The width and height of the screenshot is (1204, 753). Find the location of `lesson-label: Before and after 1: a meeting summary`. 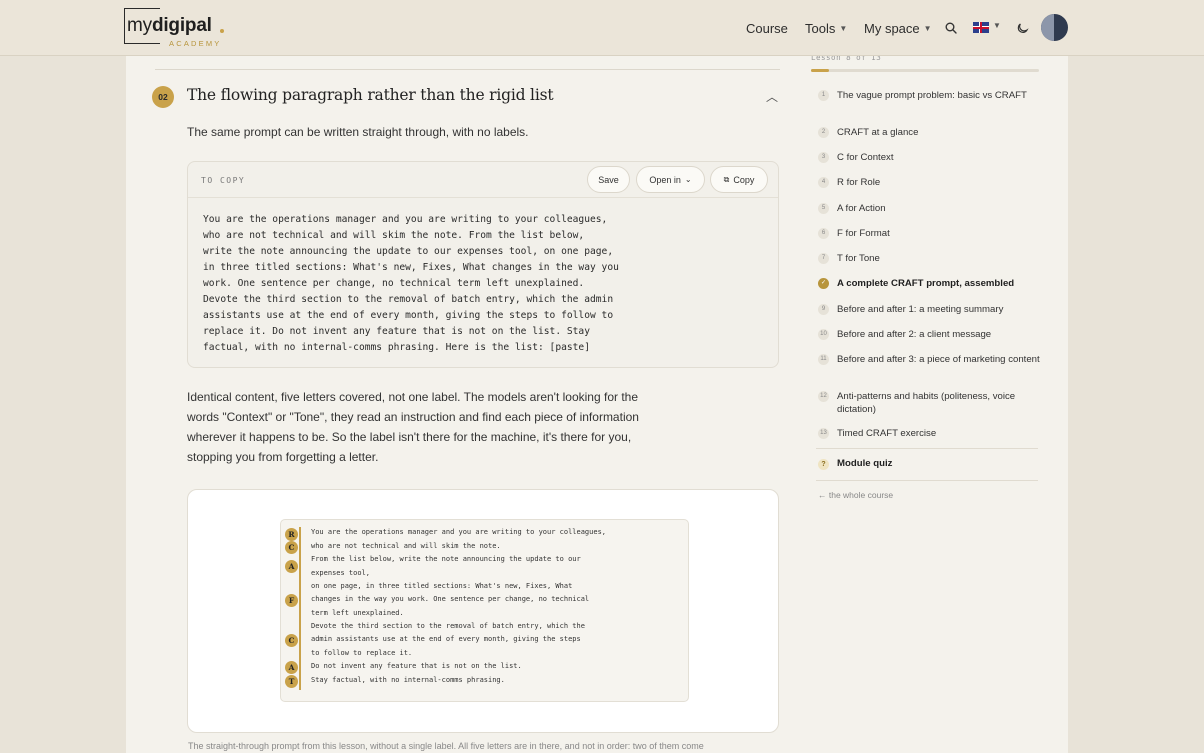

lesson-label: Before and after 1: a meeting summary is located at coordinates (920, 309).